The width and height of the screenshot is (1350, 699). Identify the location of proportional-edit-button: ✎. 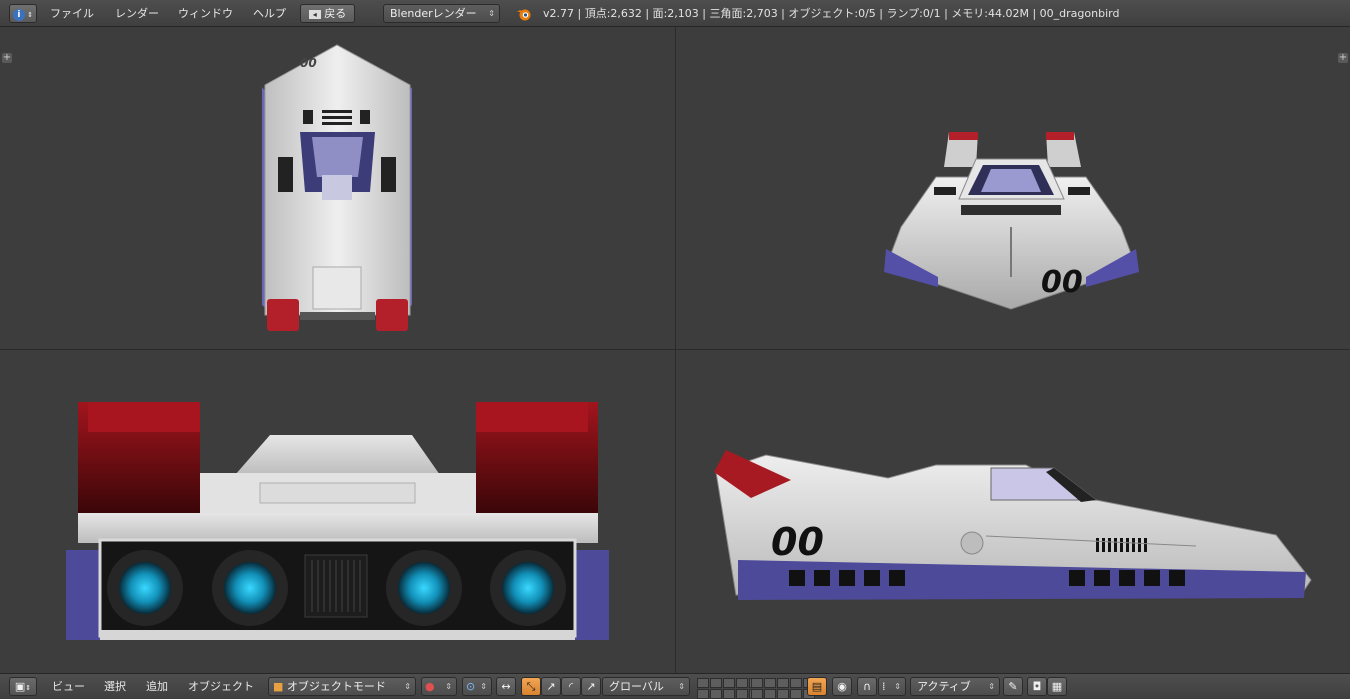
(1013, 686).